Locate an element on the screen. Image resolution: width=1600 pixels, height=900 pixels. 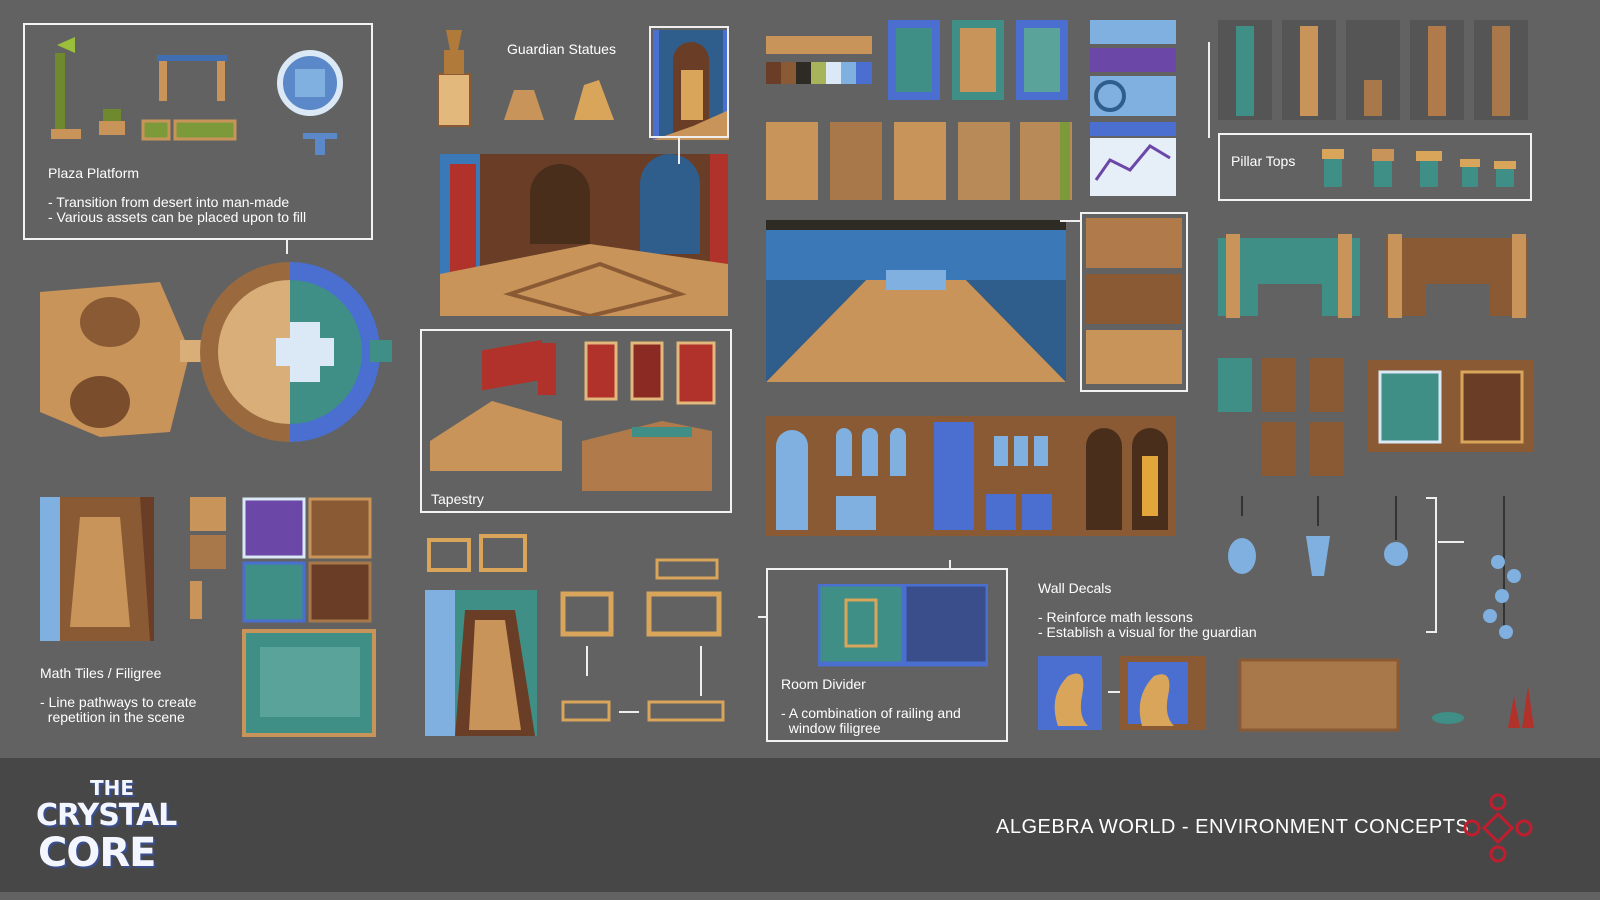
plaza-circle-illustration is located at coordinates (216, 352).